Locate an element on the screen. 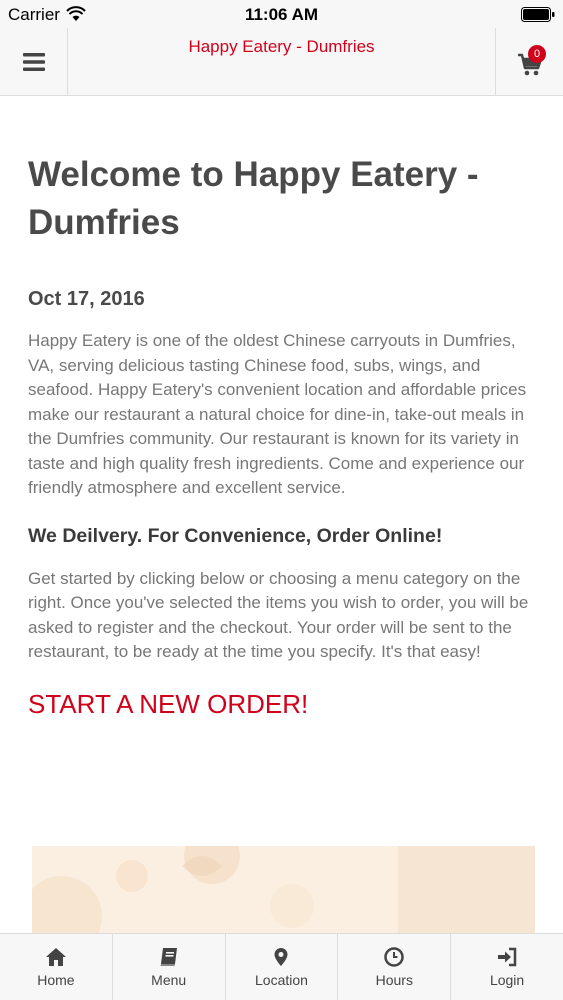  status-time: 11:06 AM is located at coordinates (281, 14).